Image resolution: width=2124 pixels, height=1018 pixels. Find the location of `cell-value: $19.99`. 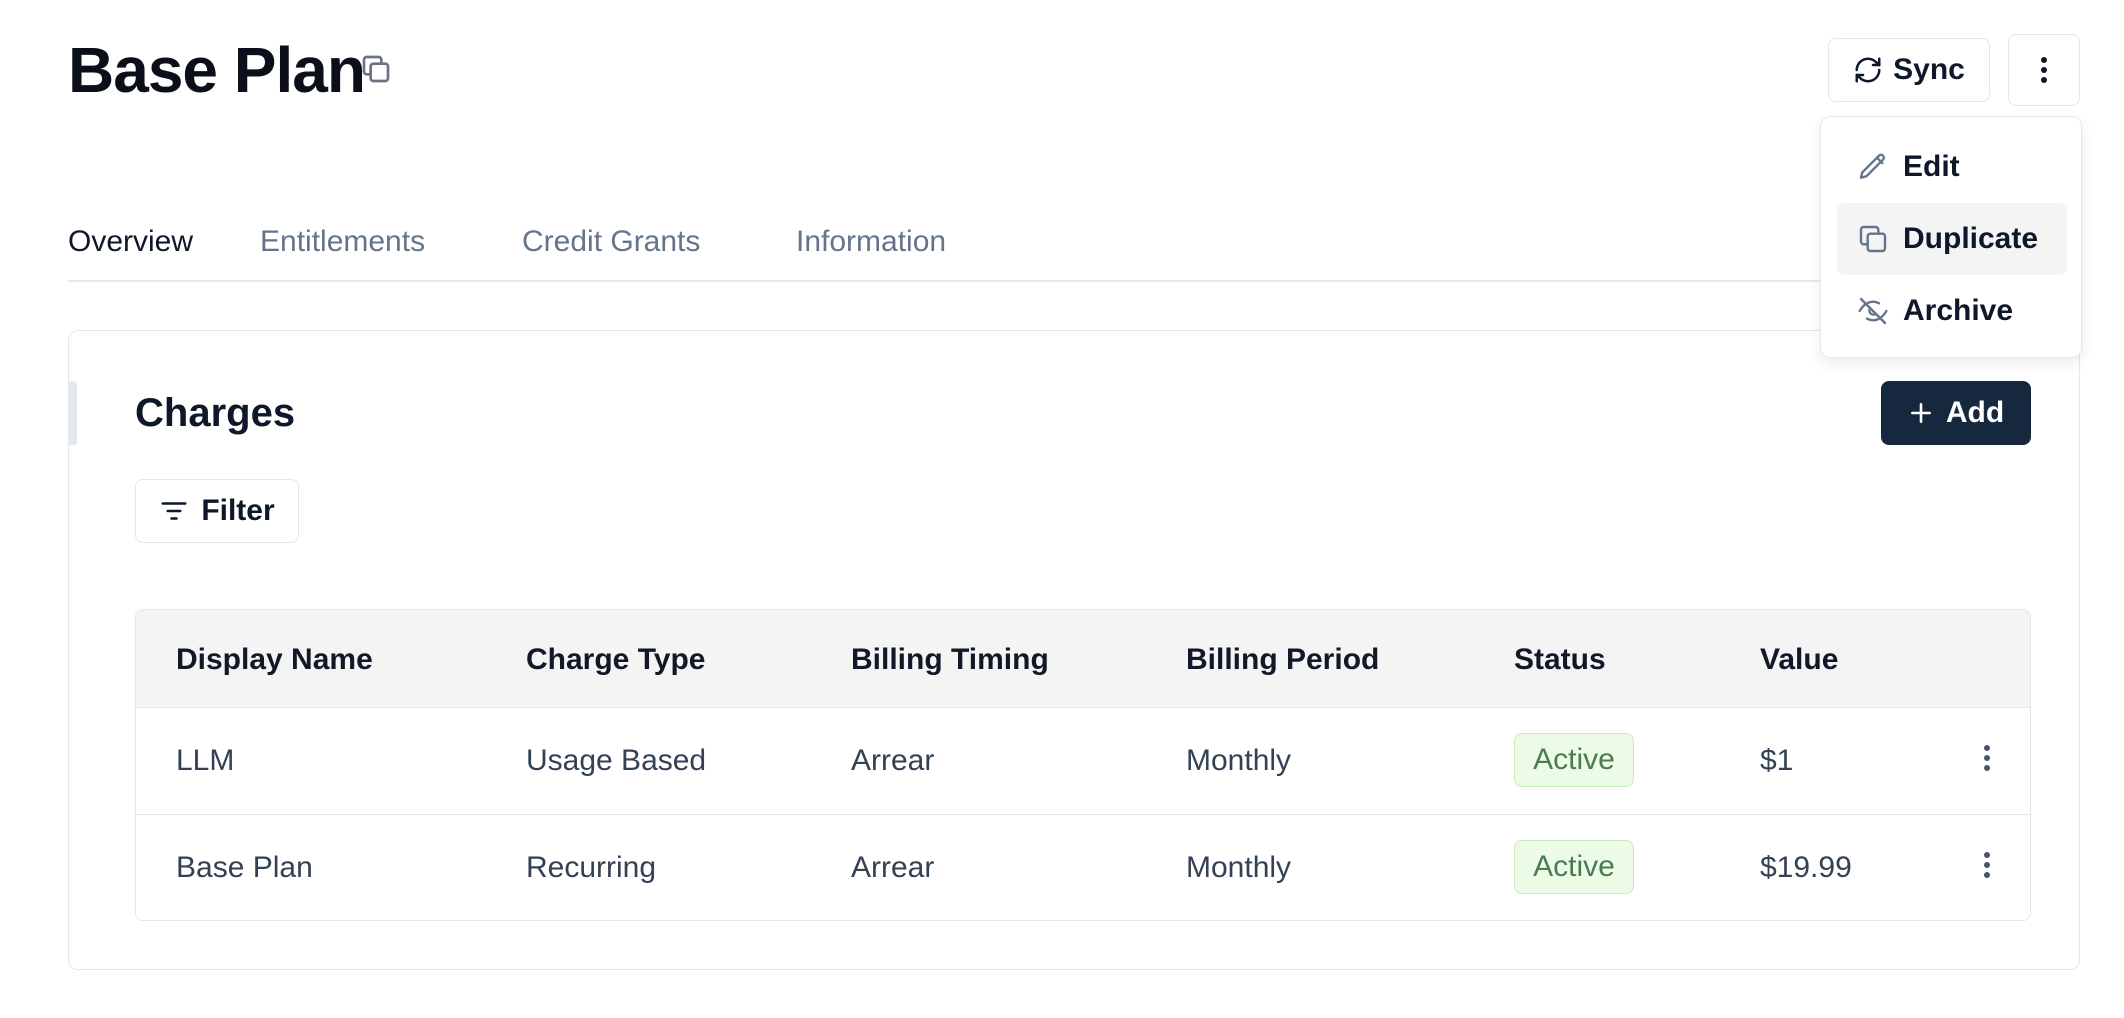

cell-value: $19.99 is located at coordinates (1806, 867).